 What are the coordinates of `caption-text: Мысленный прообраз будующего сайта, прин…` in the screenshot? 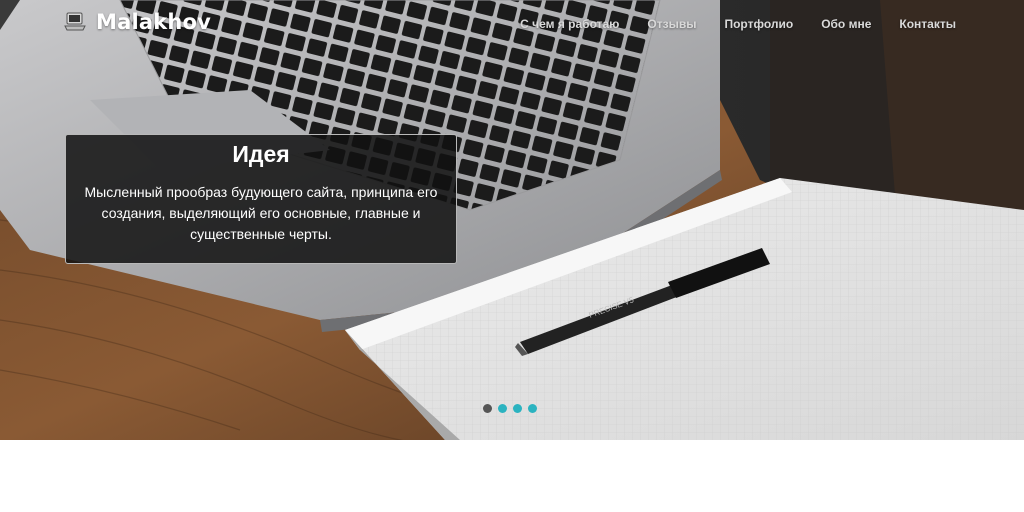 It's located at (261, 213).